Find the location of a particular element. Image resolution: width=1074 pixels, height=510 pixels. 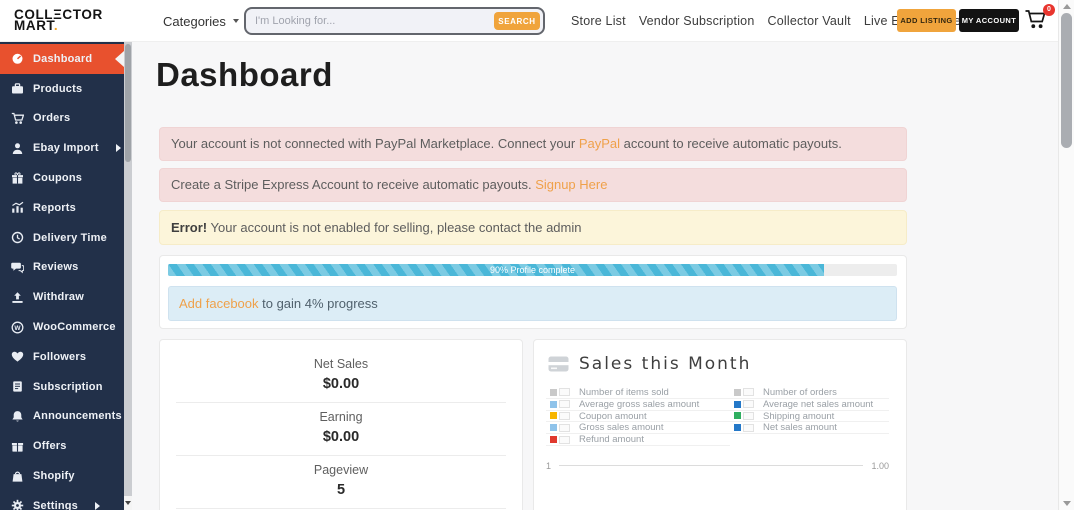

woocommerce-icon: W is located at coordinates (17, 327).